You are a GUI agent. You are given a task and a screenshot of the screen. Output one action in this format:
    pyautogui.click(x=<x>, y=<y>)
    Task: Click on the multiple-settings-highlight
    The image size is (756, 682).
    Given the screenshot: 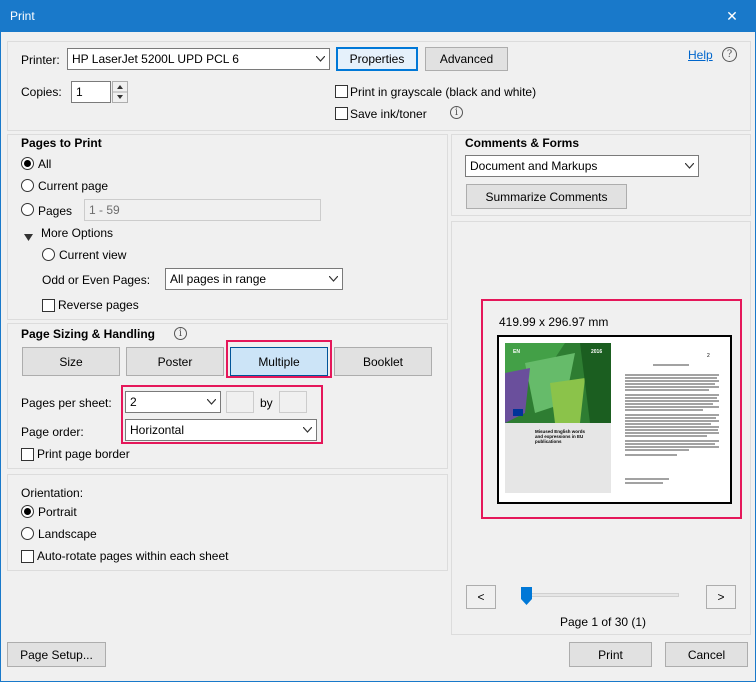 What is the action you would take?
    pyautogui.click(x=222, y=414)
    